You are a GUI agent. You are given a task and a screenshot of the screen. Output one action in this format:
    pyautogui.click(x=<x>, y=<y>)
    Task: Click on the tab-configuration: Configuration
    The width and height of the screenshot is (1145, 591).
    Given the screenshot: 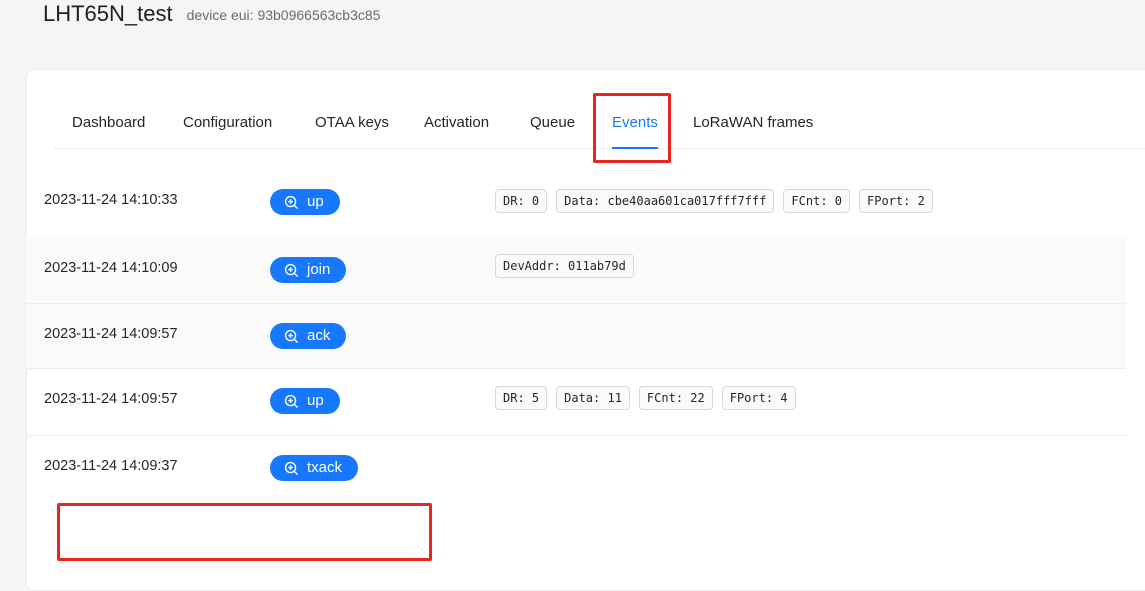 What is the action you would take?
    pyautogui.click(x=227, y=121)
    